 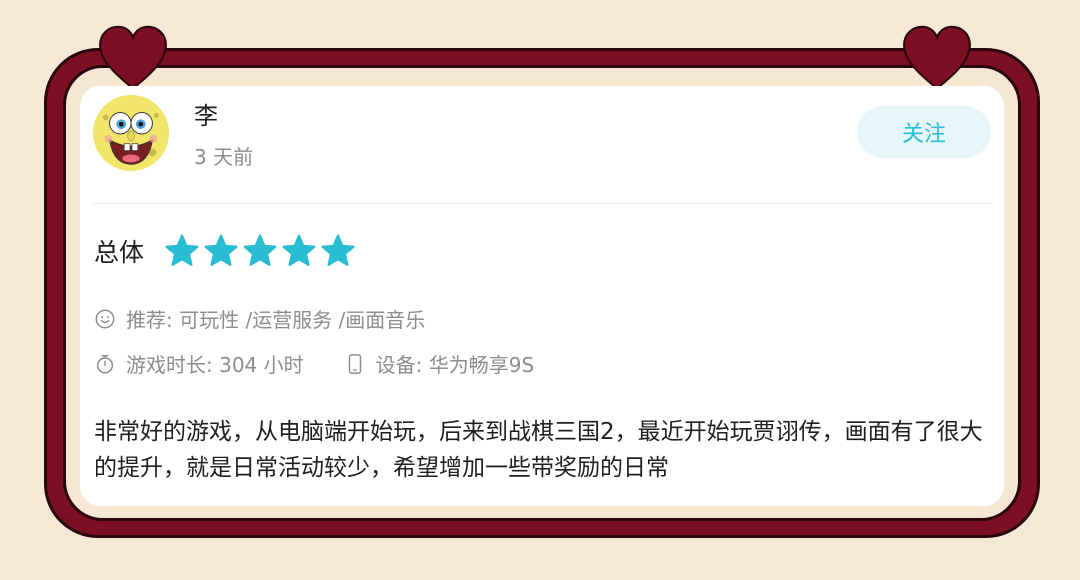 I want to click on device-info: 设备: 华为畅享9S, so click(x=439, y=363).